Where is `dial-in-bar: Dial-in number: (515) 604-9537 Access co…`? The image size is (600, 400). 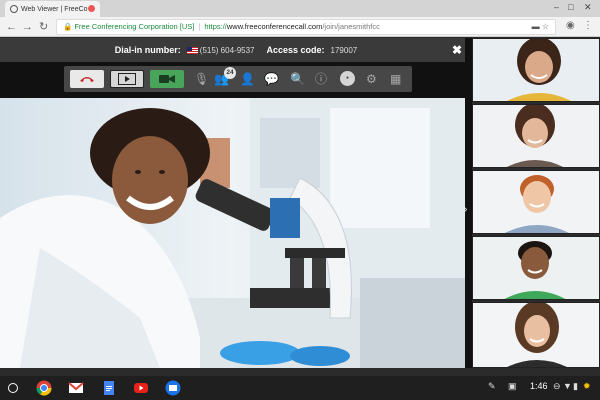 dial-in-bar: Dial-in number: (515) 604-9537 Access co… is located at coordinates (236, 50).